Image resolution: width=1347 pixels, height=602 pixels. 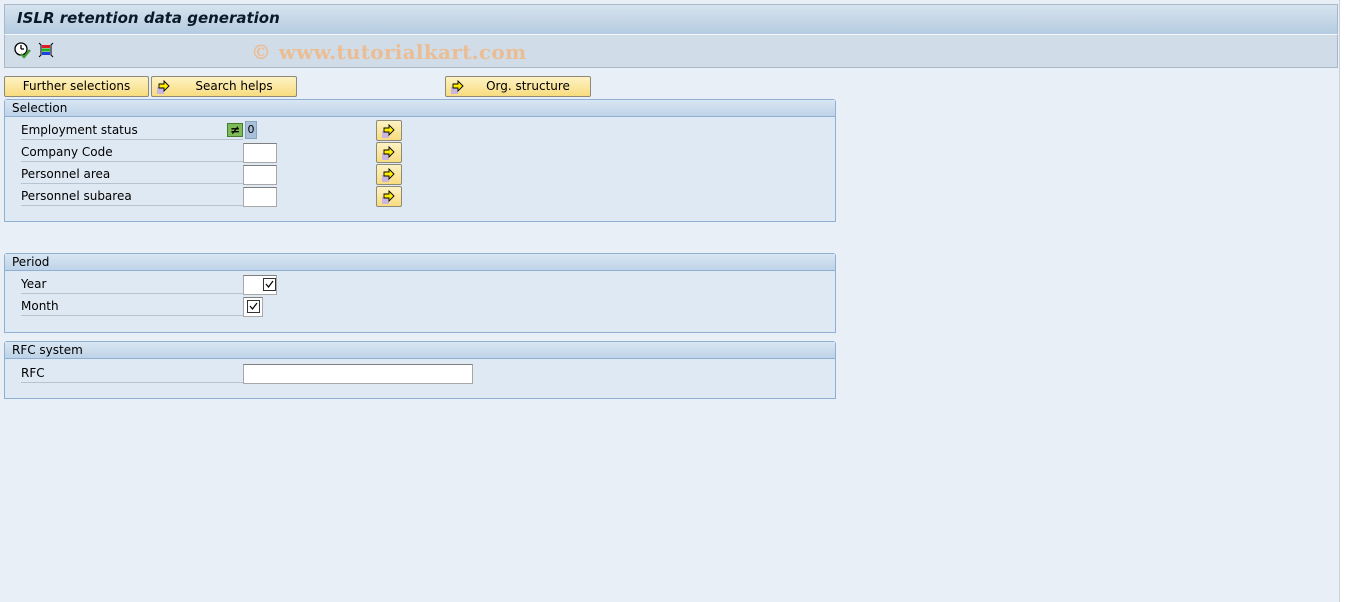 I want to click on org-structure-button: Org. structure, so click(x=518, y=86).